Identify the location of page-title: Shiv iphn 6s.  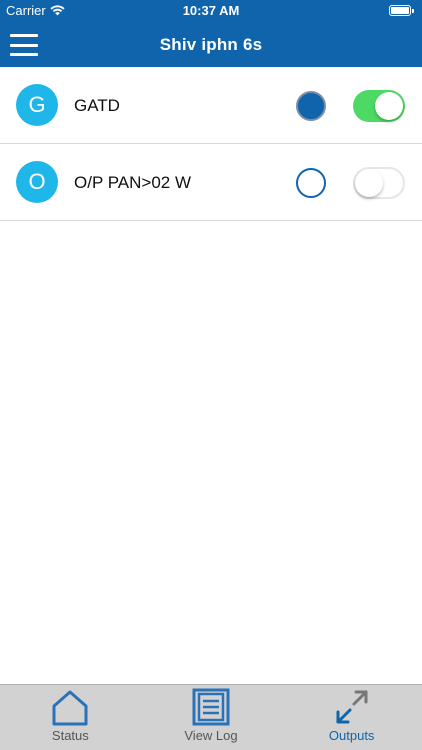
(211, 44).